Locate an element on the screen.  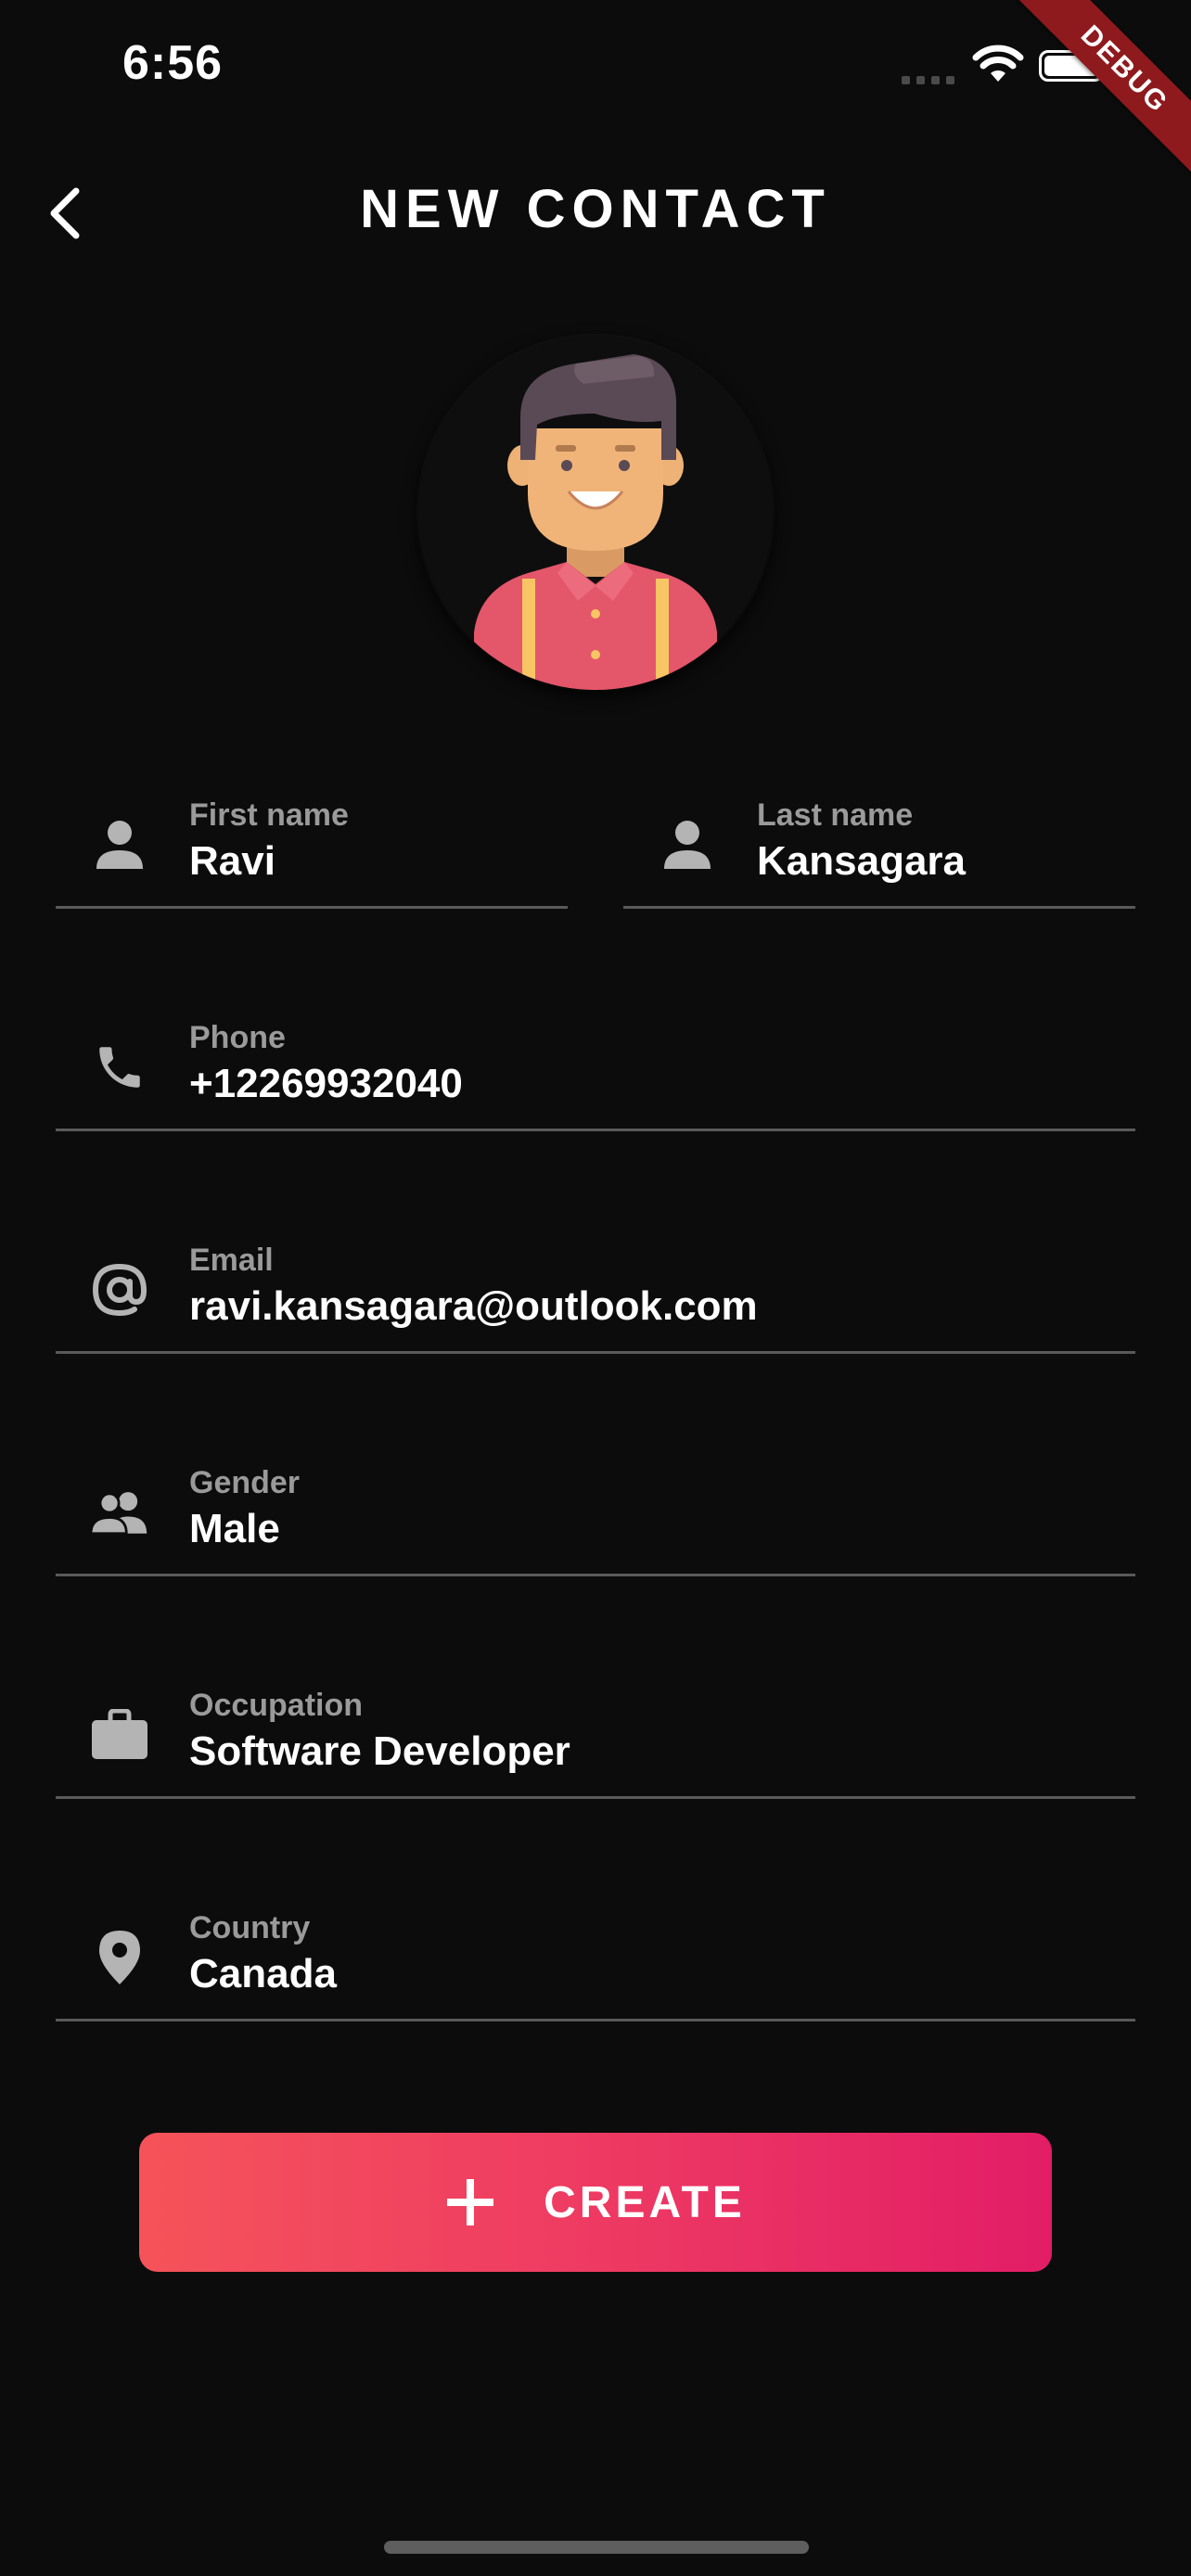
phone-field: Phone +12269932040 is located at coordinates (595, 1057).